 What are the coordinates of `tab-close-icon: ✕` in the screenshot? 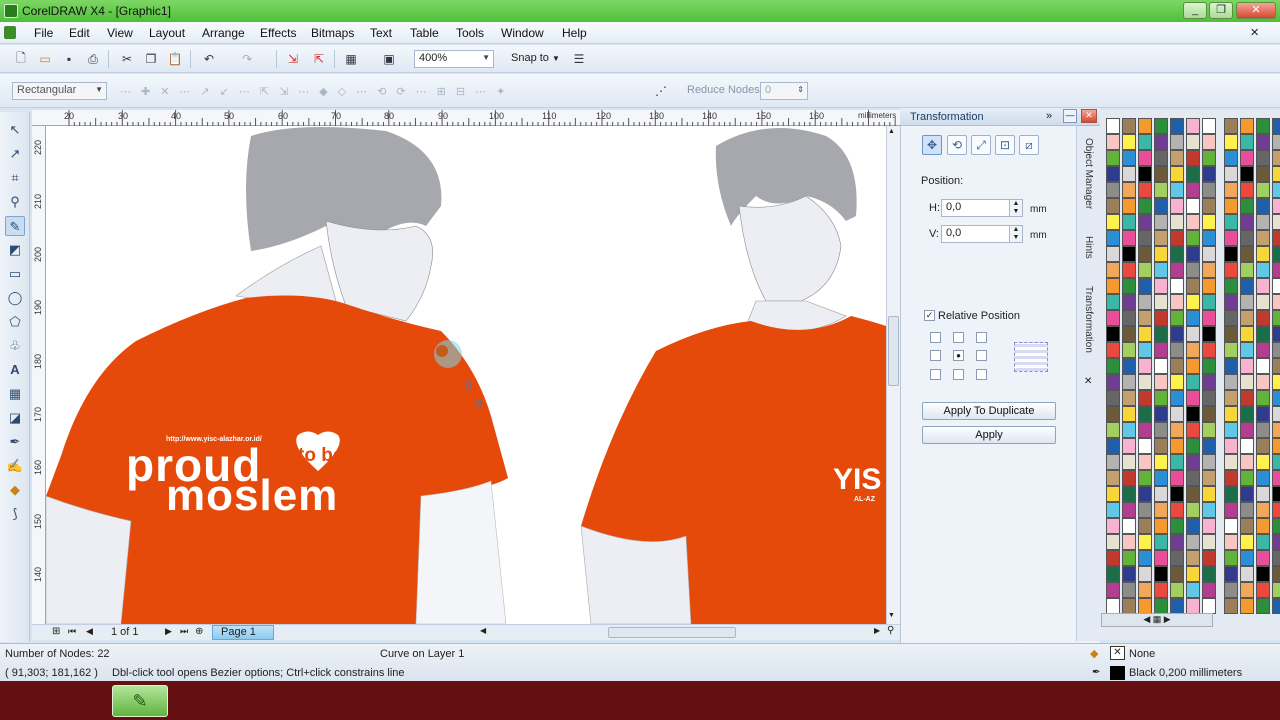 It's located at (1088, 381).